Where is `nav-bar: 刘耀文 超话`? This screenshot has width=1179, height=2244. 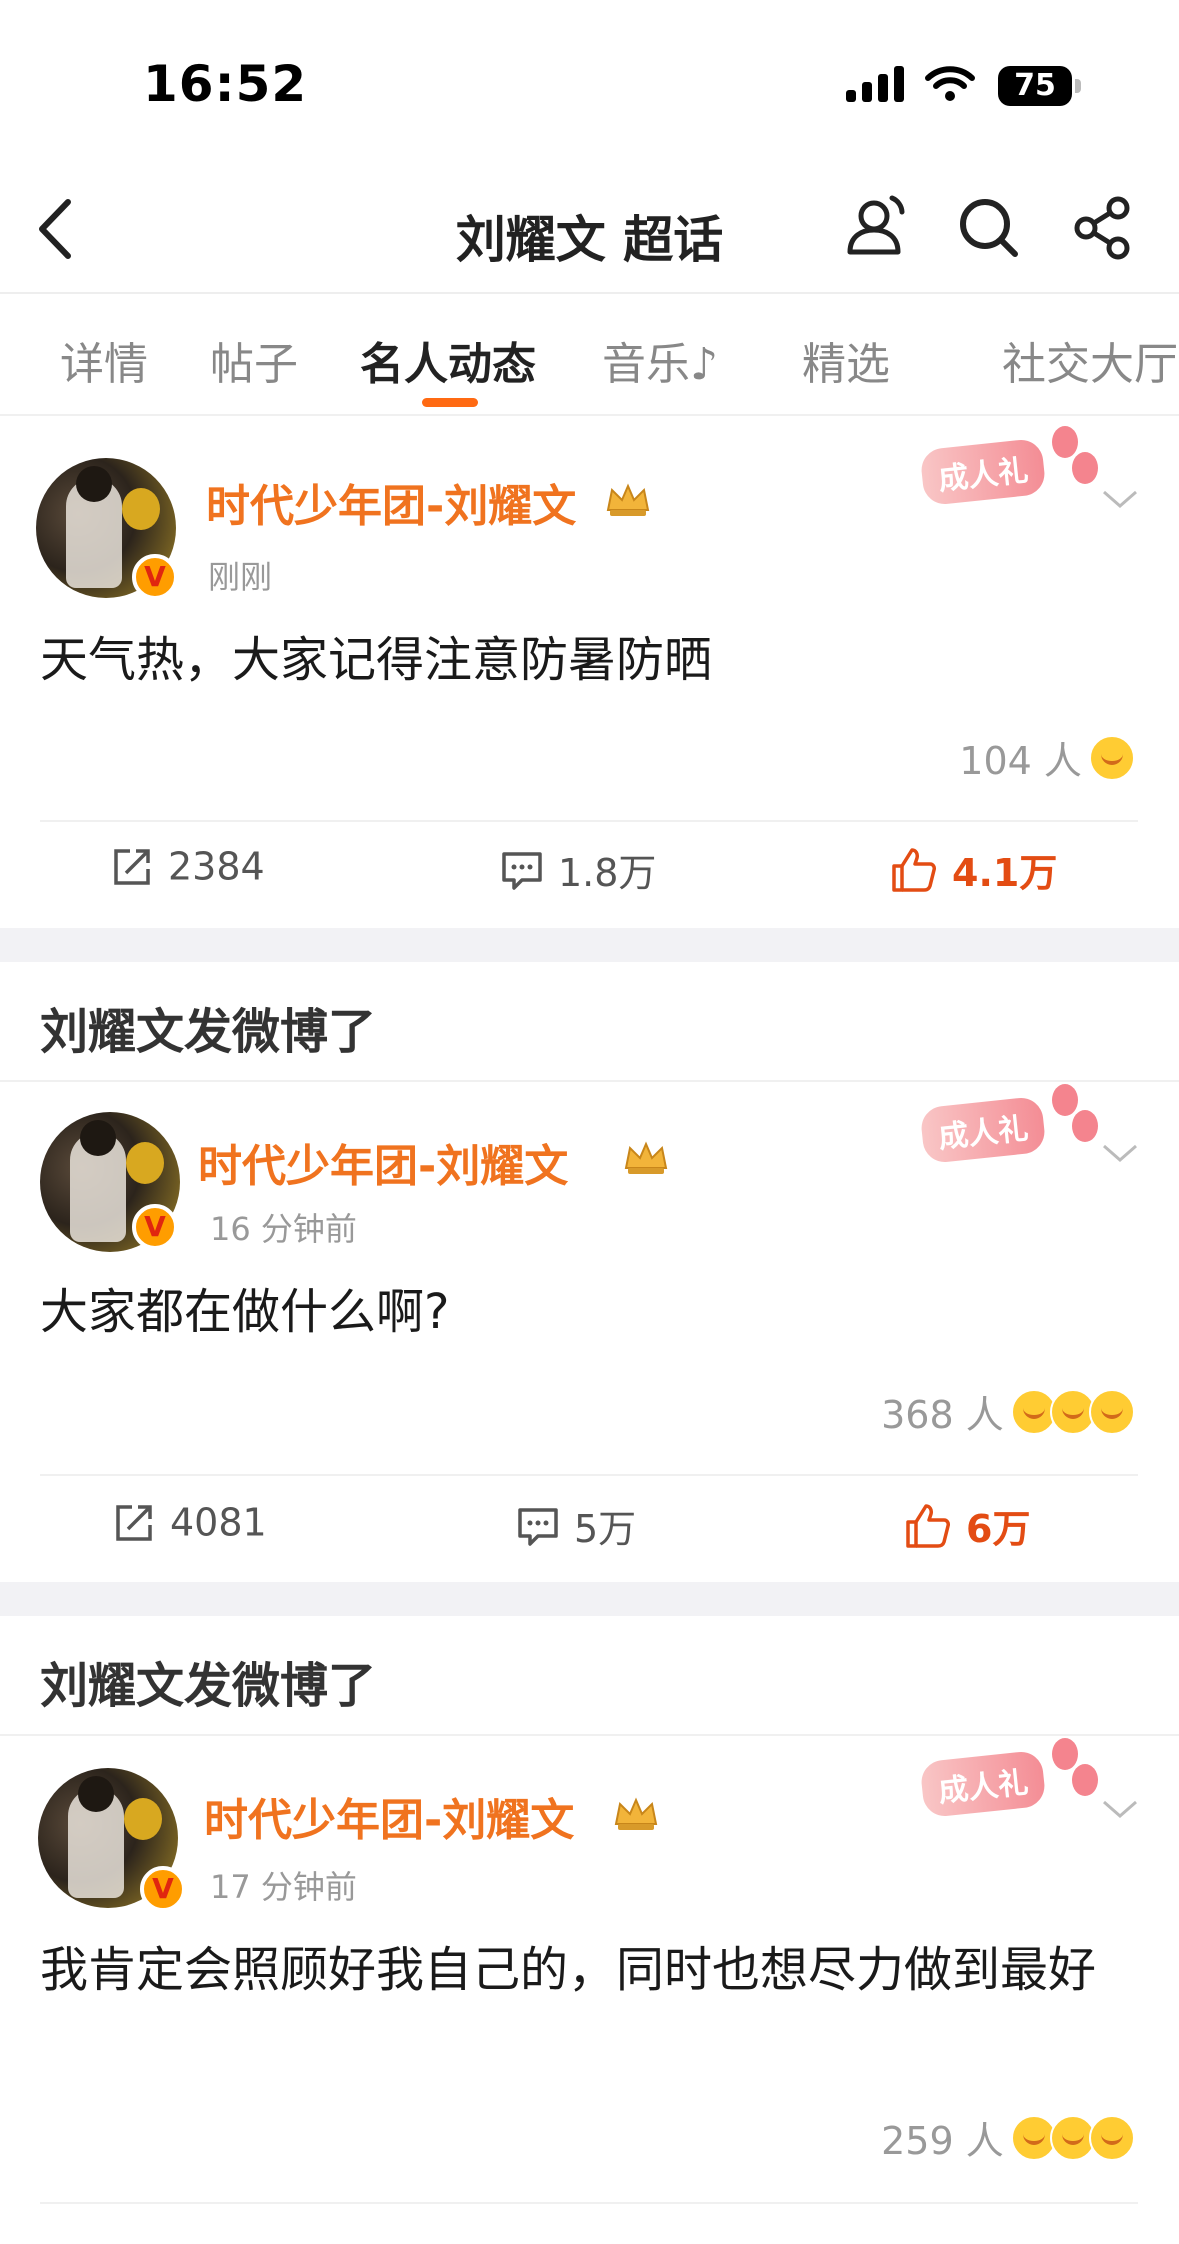 nav-bar: 刘耀文 超话 is located at coordinates (589, 227).